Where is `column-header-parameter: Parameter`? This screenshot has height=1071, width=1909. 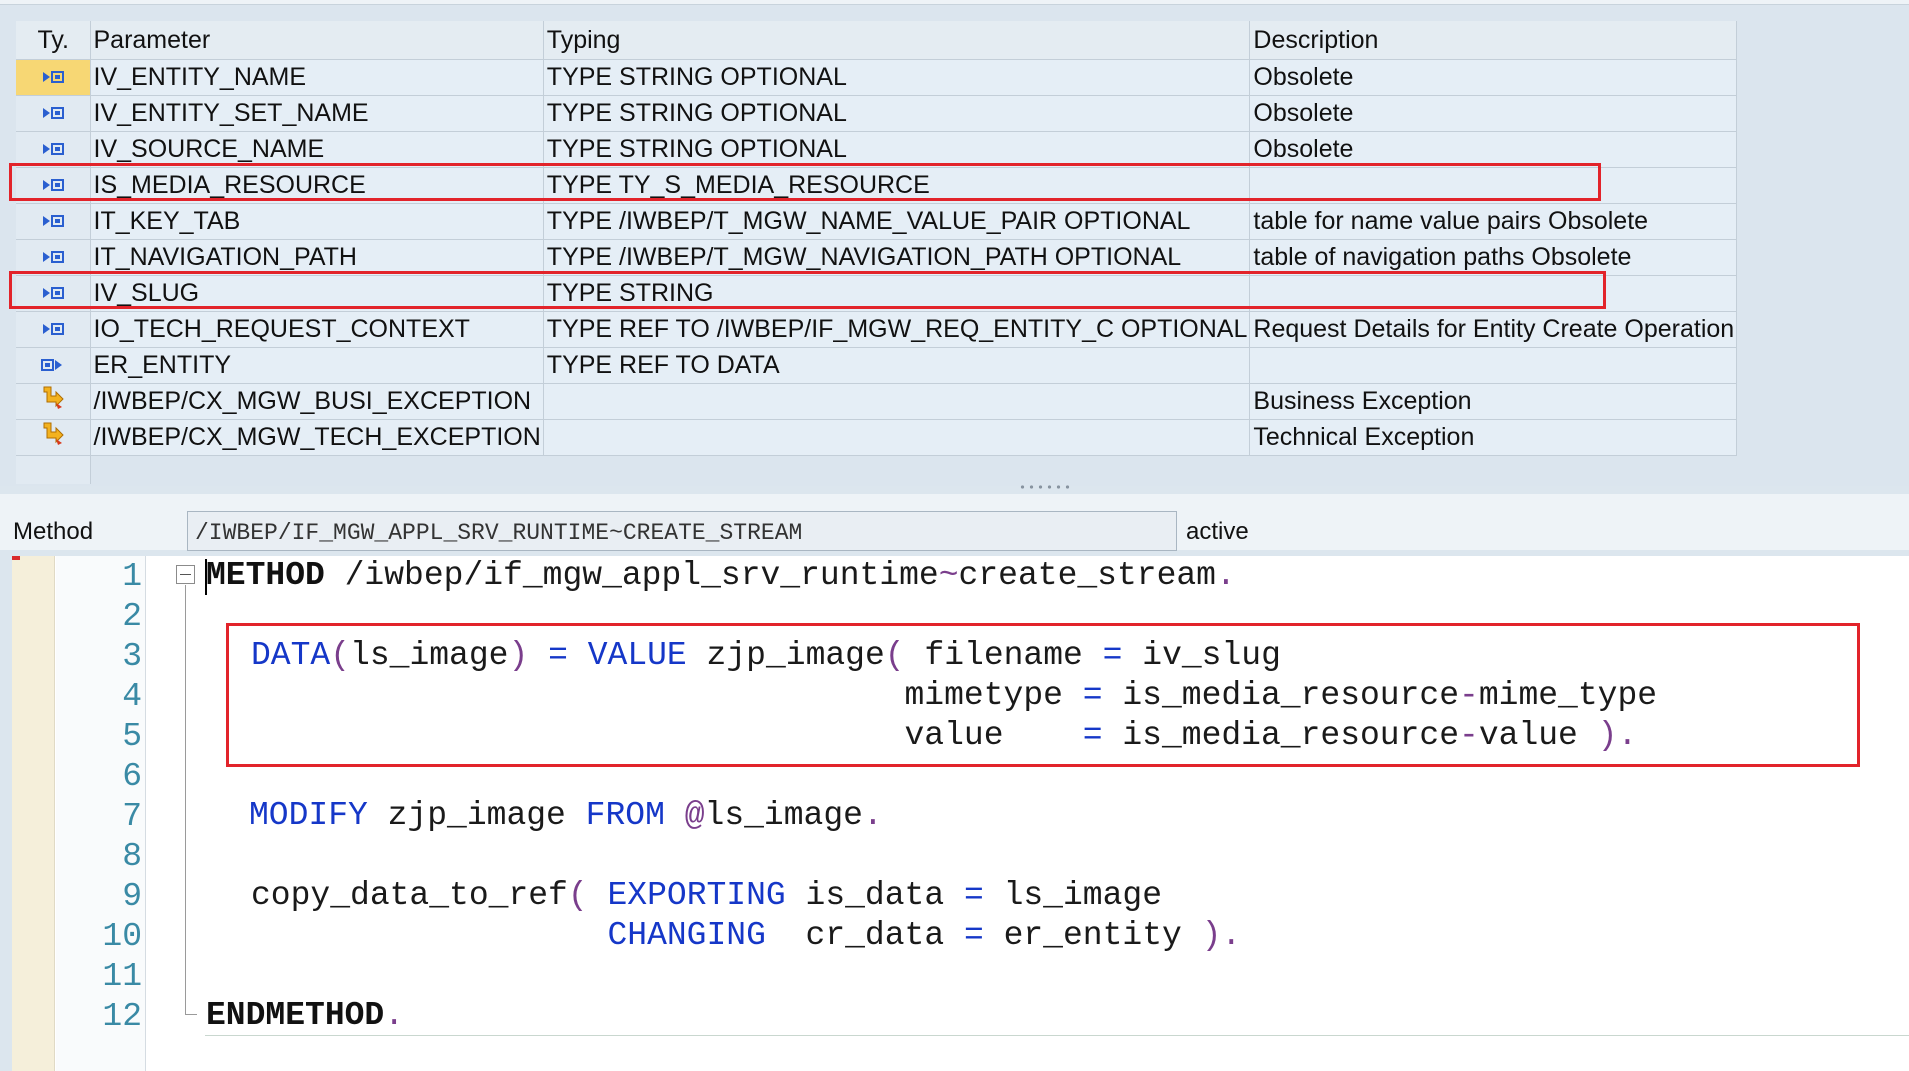 column-header-parameter: Parameter is located at coordinates (317, 40).